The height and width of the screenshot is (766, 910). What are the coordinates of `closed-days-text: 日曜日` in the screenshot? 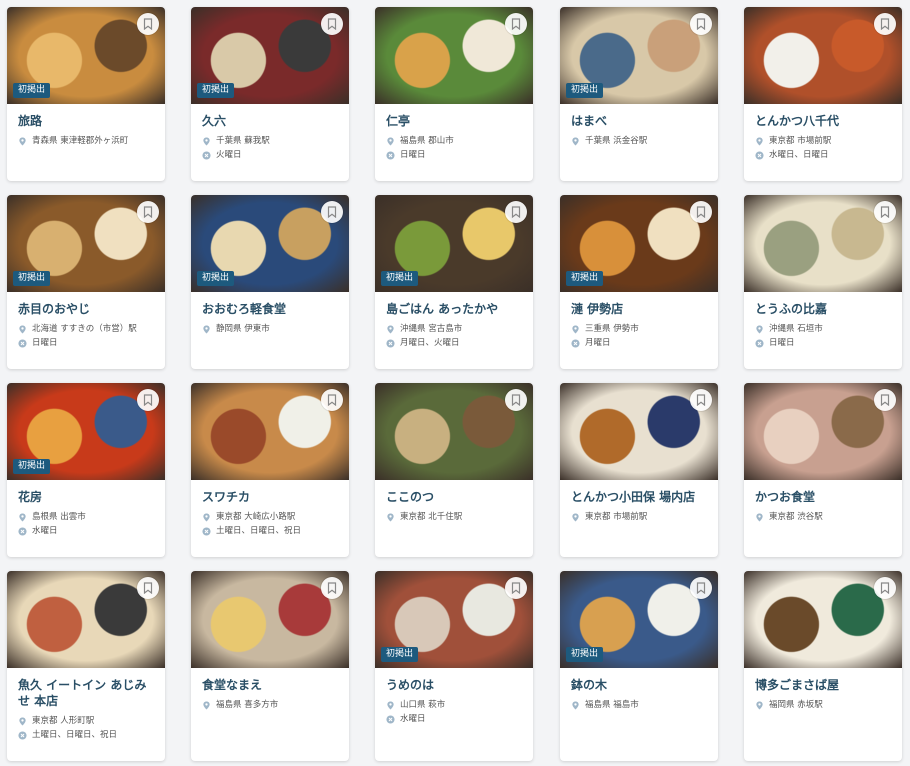 It's located at (782, 343).